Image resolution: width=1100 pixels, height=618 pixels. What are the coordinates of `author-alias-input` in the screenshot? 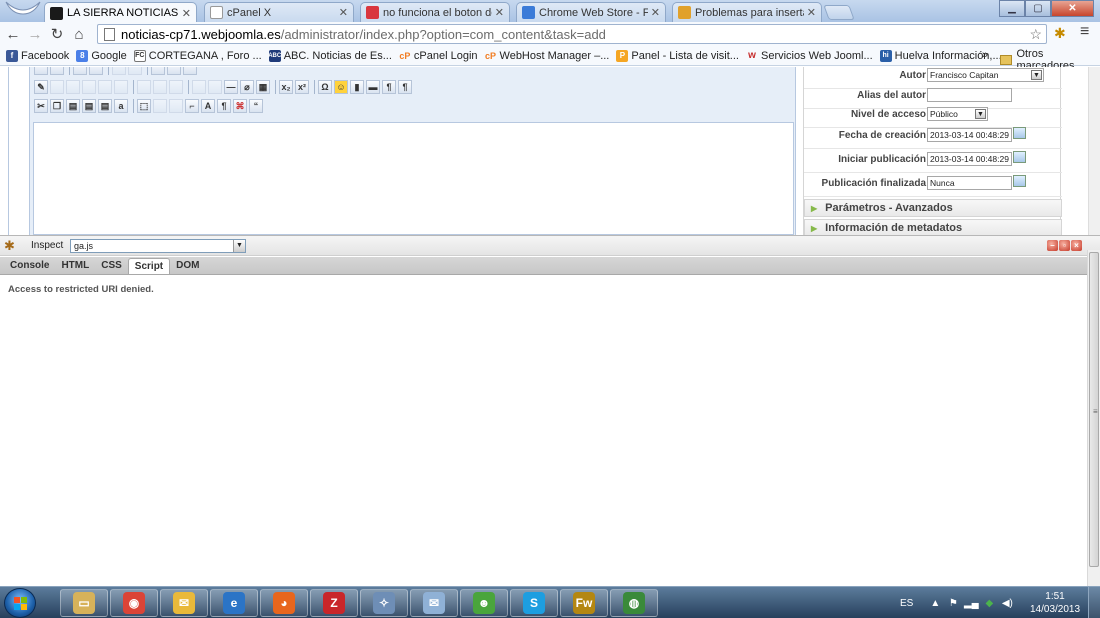 It's located at (969, 95).